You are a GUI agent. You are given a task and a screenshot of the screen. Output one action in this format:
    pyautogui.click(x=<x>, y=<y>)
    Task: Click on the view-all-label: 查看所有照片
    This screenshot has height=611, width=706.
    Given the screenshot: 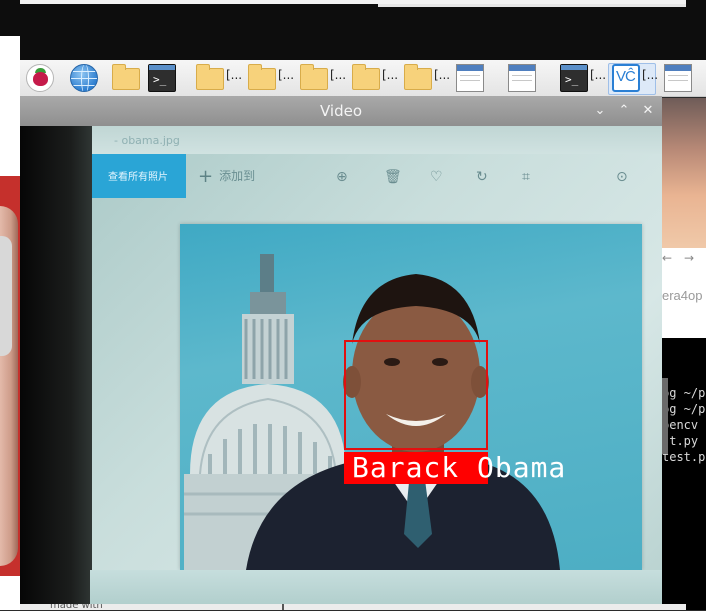 What is the action you would take?
    pyautogui.click(x=138, y=177)
    